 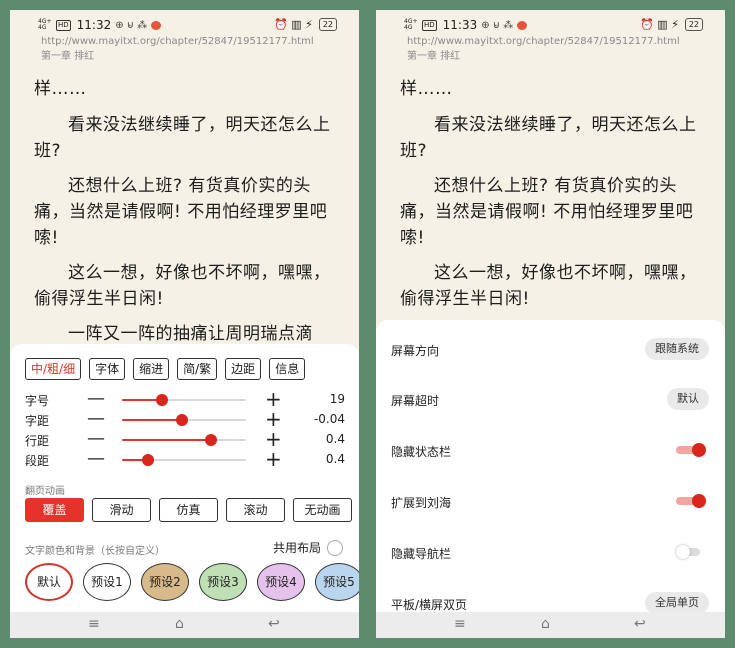 I want to click on paragraph-spacing-slider-row: 段距 — + 0.4, so click(x=185, y=459).